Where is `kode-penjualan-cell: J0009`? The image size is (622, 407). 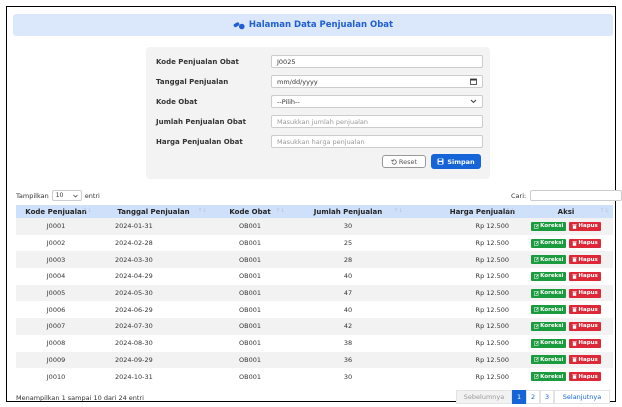 kode-penjualan-cell: J0009 is located at coordinates (56, 360).